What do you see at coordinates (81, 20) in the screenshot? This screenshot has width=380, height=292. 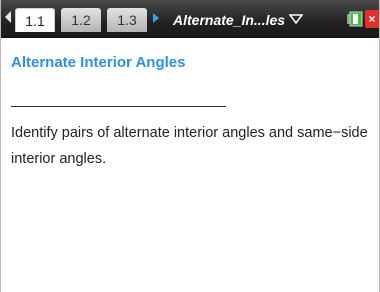 I see `tab-1-2: 1.2` at bounding box center [81, 20].